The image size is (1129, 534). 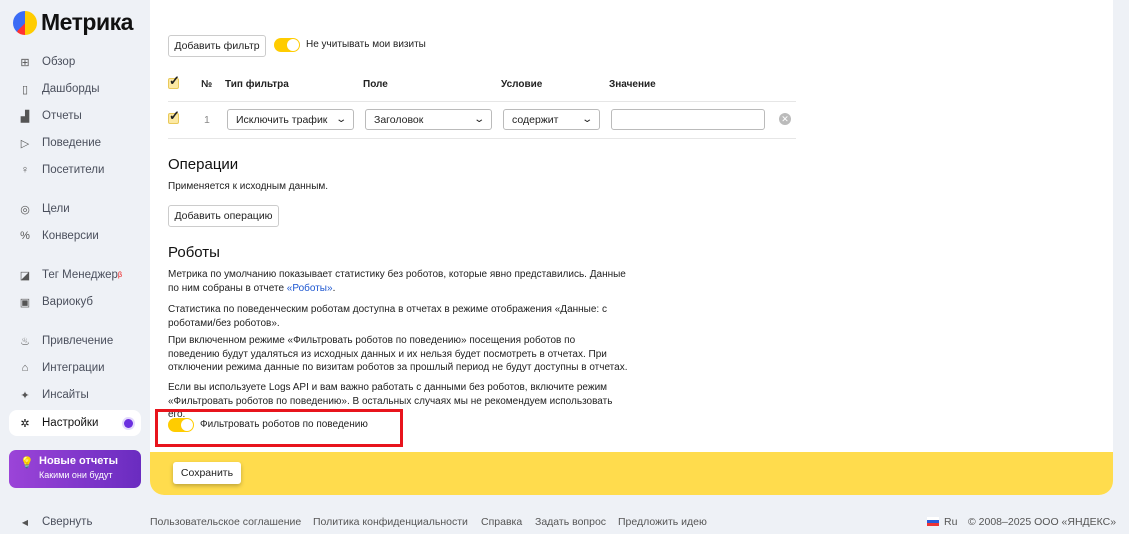 What do you see at coordinates (334, 288) in the screenshot?
I see `robots-text-end: .` at bounding box center [334, 288].